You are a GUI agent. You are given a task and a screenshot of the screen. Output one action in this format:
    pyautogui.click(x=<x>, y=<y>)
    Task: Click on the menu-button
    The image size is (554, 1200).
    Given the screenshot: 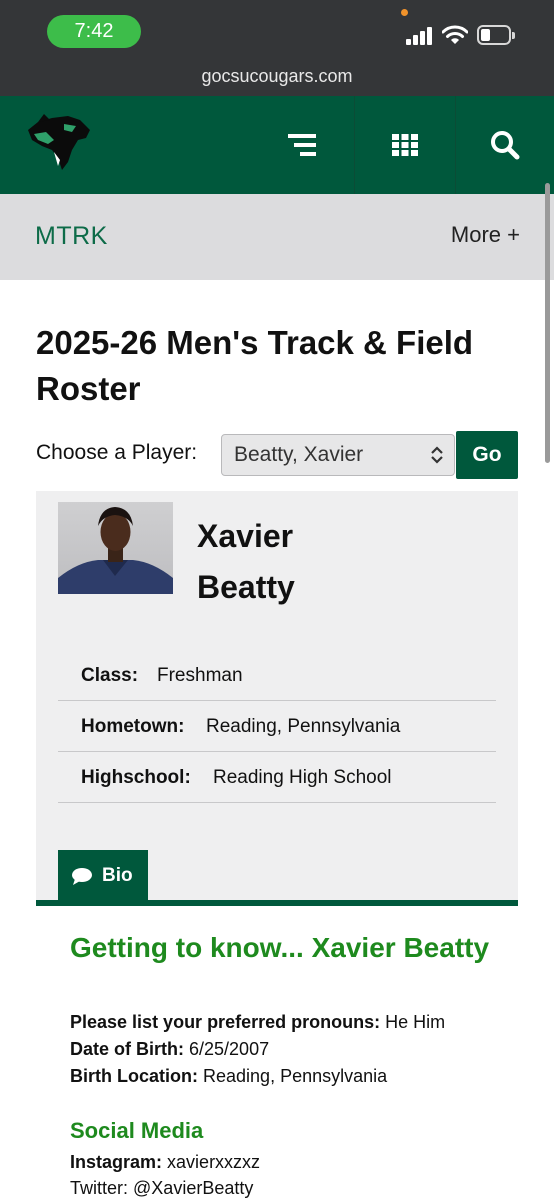 What is the action you would take?
    pyautogui.click(x=302, y=145)
    